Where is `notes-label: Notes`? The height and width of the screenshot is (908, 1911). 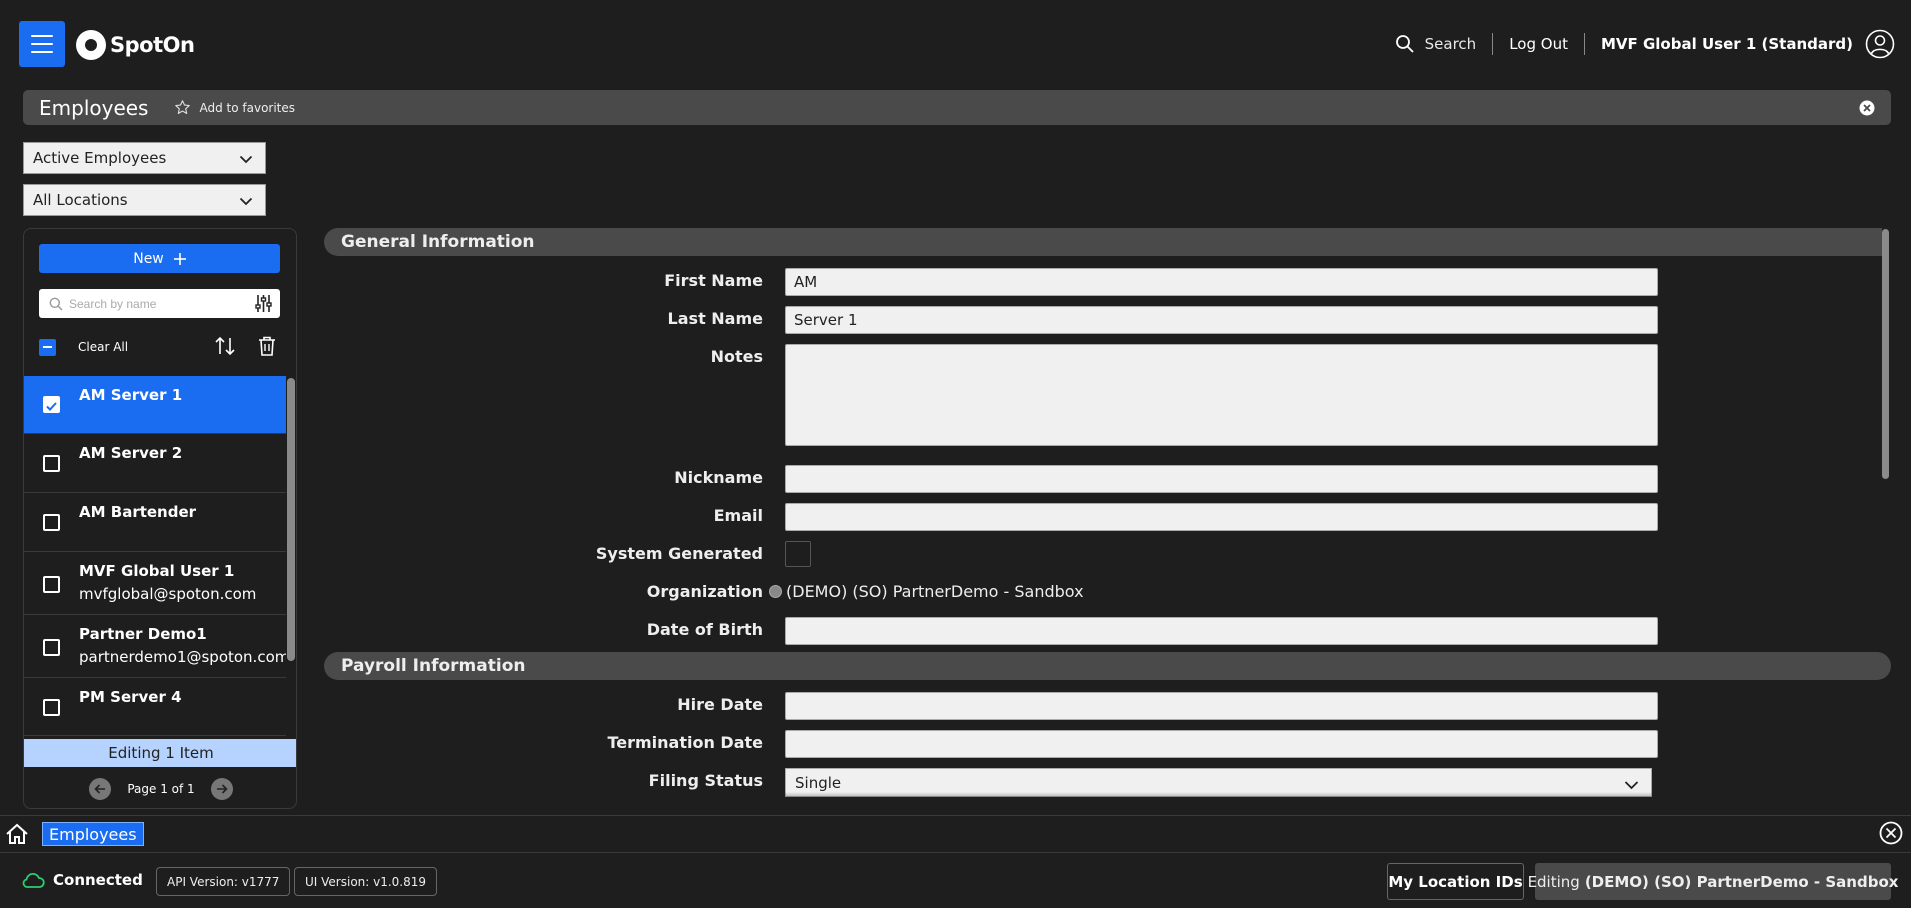
notes-label: Notes is located at coordinates (736, 356).